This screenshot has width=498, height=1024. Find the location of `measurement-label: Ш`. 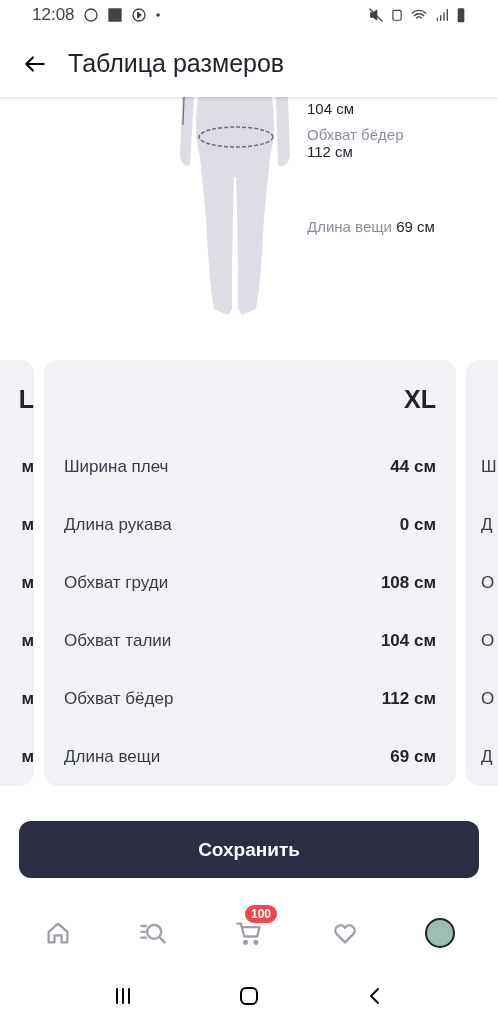

measurement-label: Ш is located at coordinates (489, 467).